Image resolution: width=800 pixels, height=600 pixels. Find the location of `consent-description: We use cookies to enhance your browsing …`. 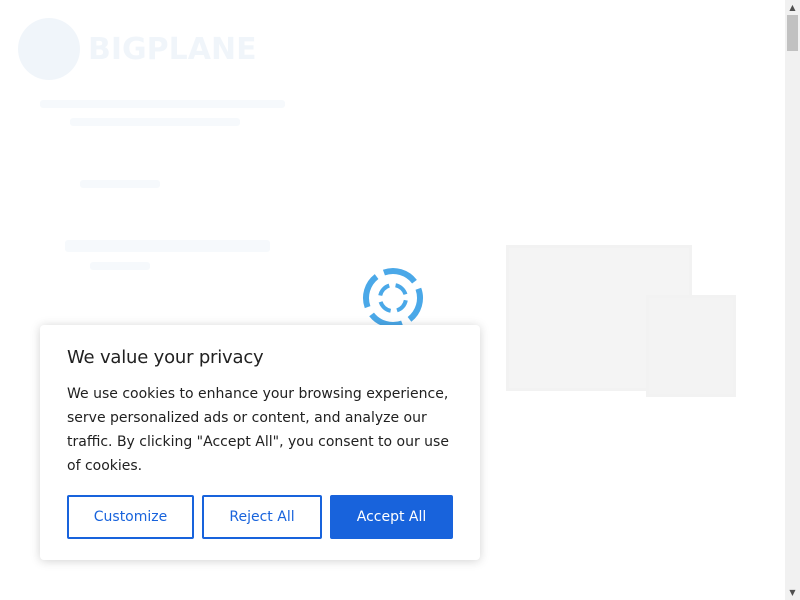

consent-description: We use cookies to enhance your browsing … is located at coordinates (258, 430).